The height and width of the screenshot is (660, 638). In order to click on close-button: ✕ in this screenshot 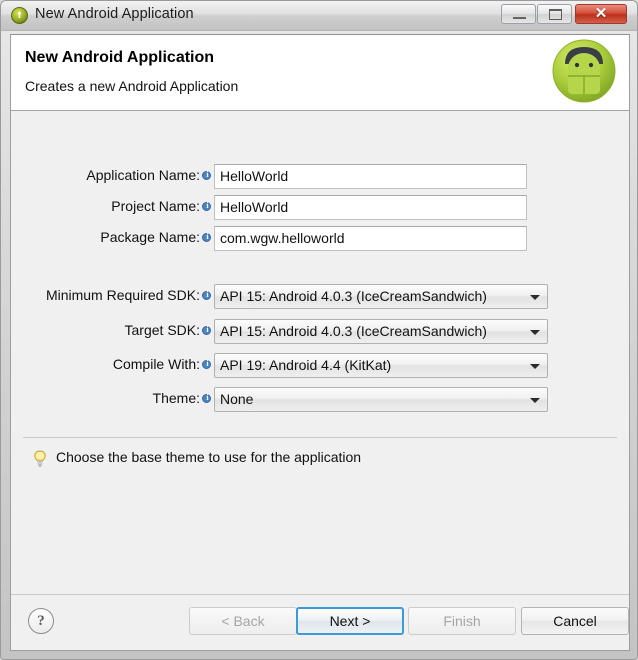, I will do `click(601, 14)`.